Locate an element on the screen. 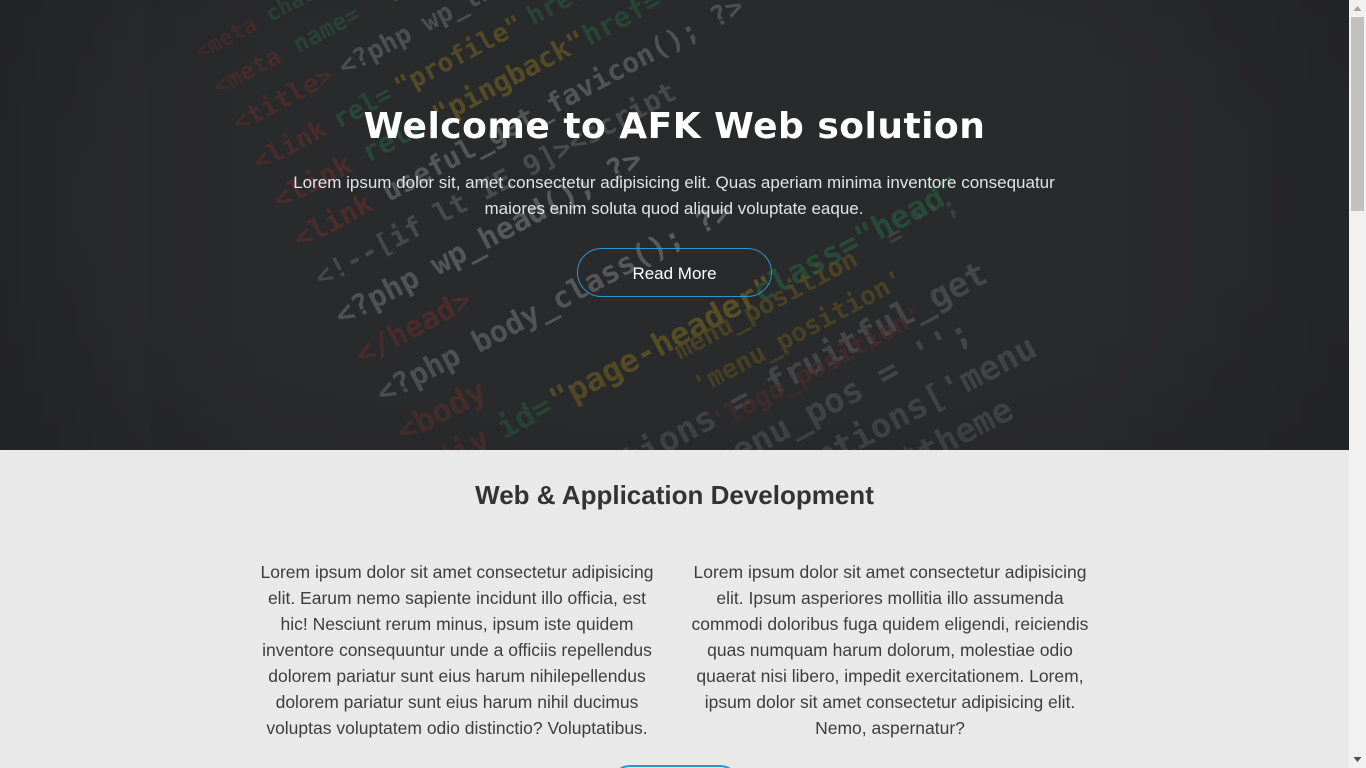  vertical-scrollbar is located at coordinates (1357, 384).